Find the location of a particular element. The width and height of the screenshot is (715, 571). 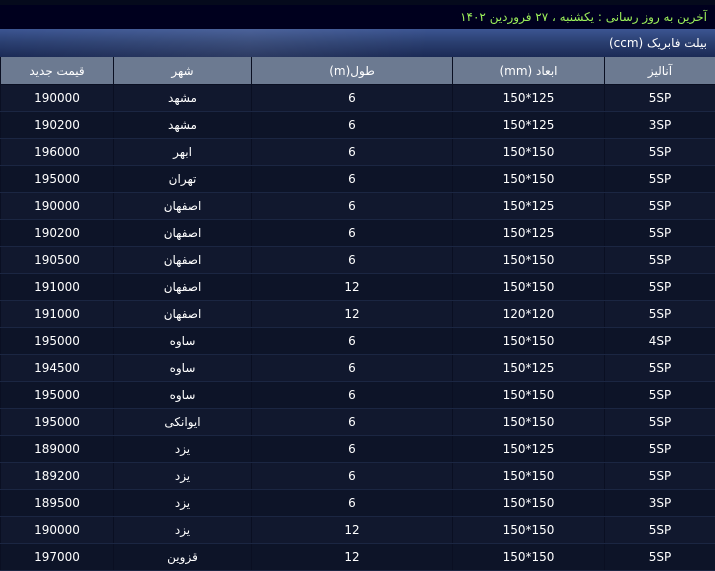

cell-new-price: 196000 is located at coordinates (57, 152).